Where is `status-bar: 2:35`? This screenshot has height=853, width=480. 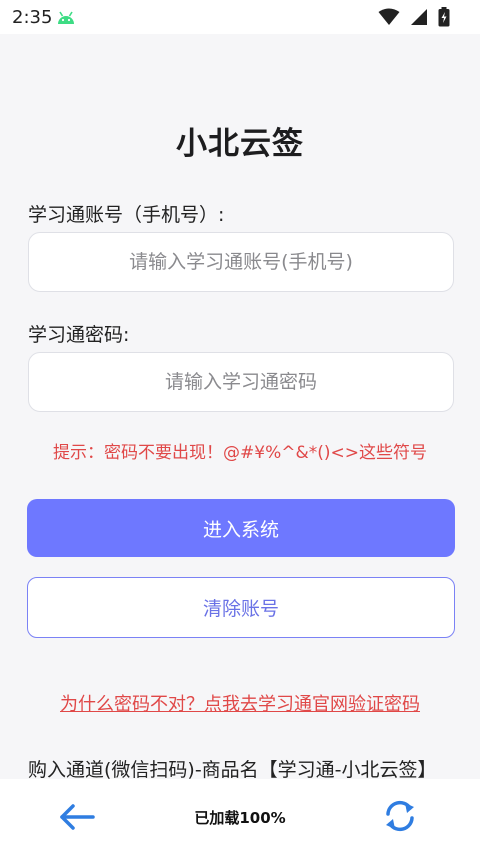 status-bar: 2:35 is located at coordinates (240, 17).